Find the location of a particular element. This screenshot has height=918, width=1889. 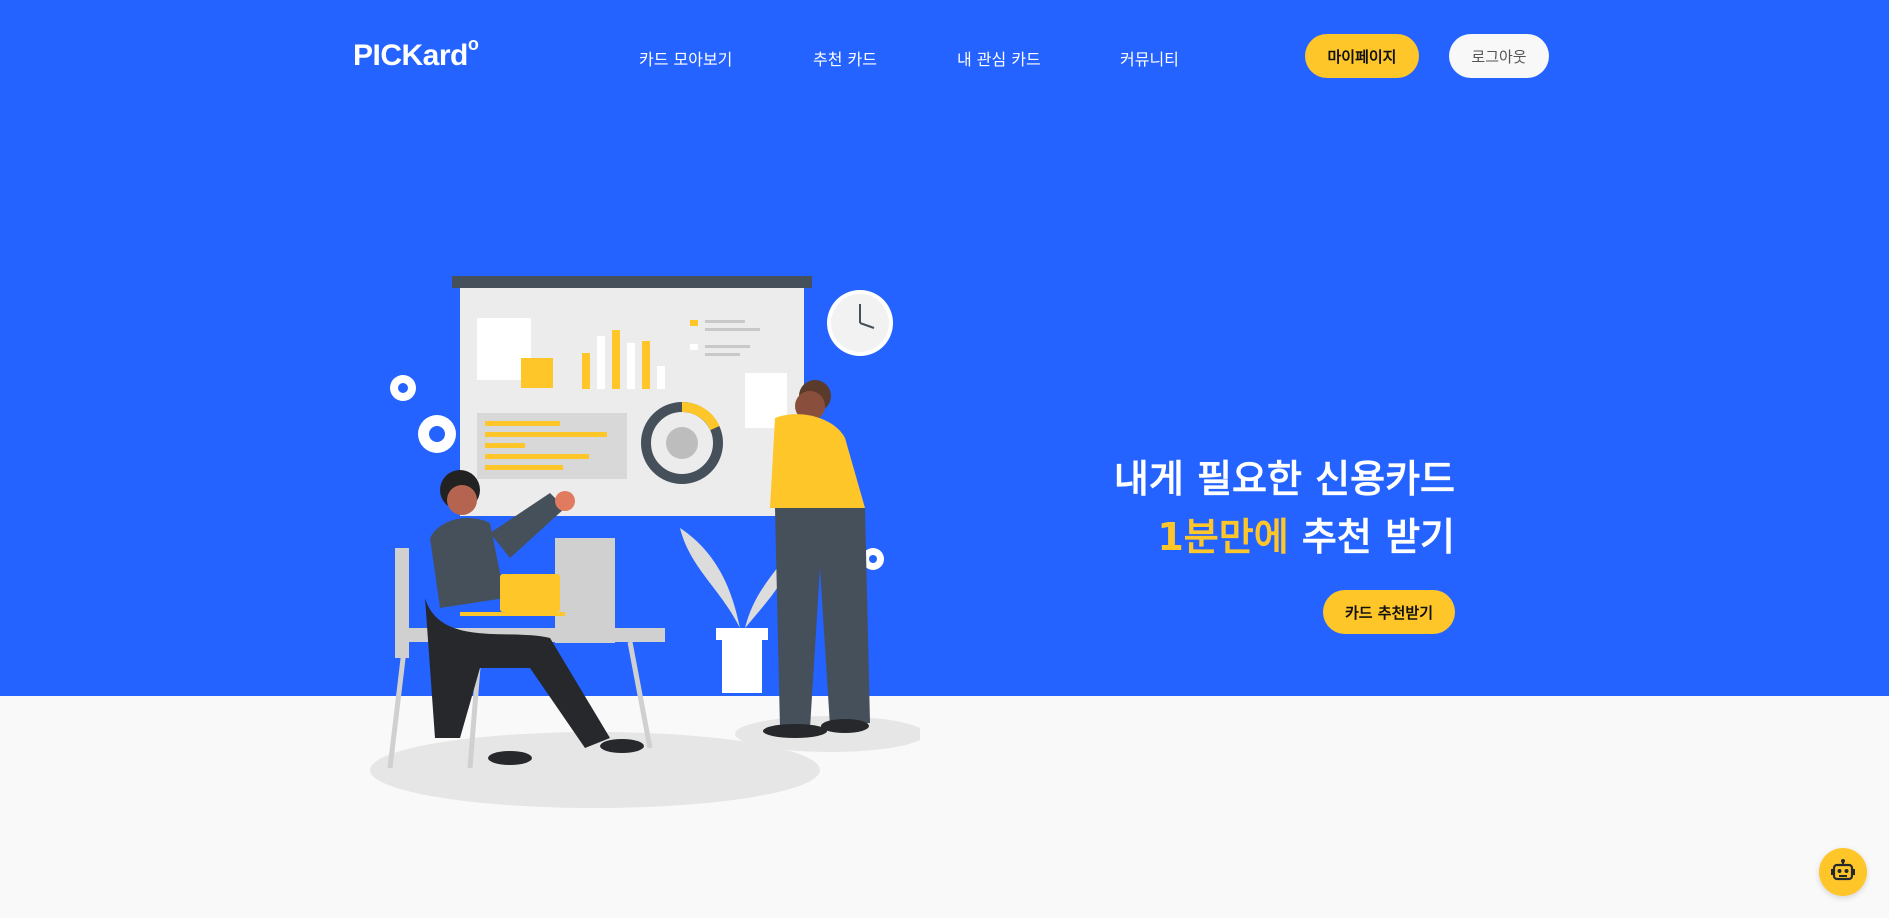

logo-mark: o is located at coordinates (473, 44).